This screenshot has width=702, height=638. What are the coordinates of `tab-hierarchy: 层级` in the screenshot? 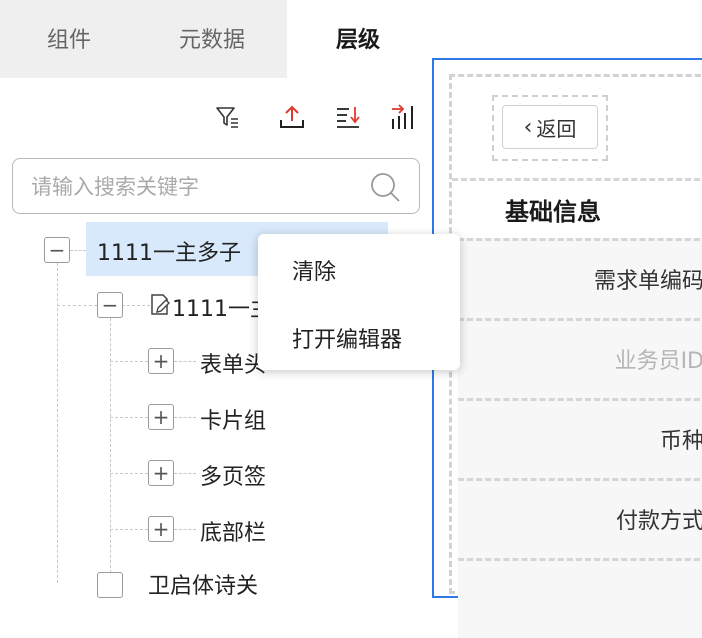 It's located at (358, 38).